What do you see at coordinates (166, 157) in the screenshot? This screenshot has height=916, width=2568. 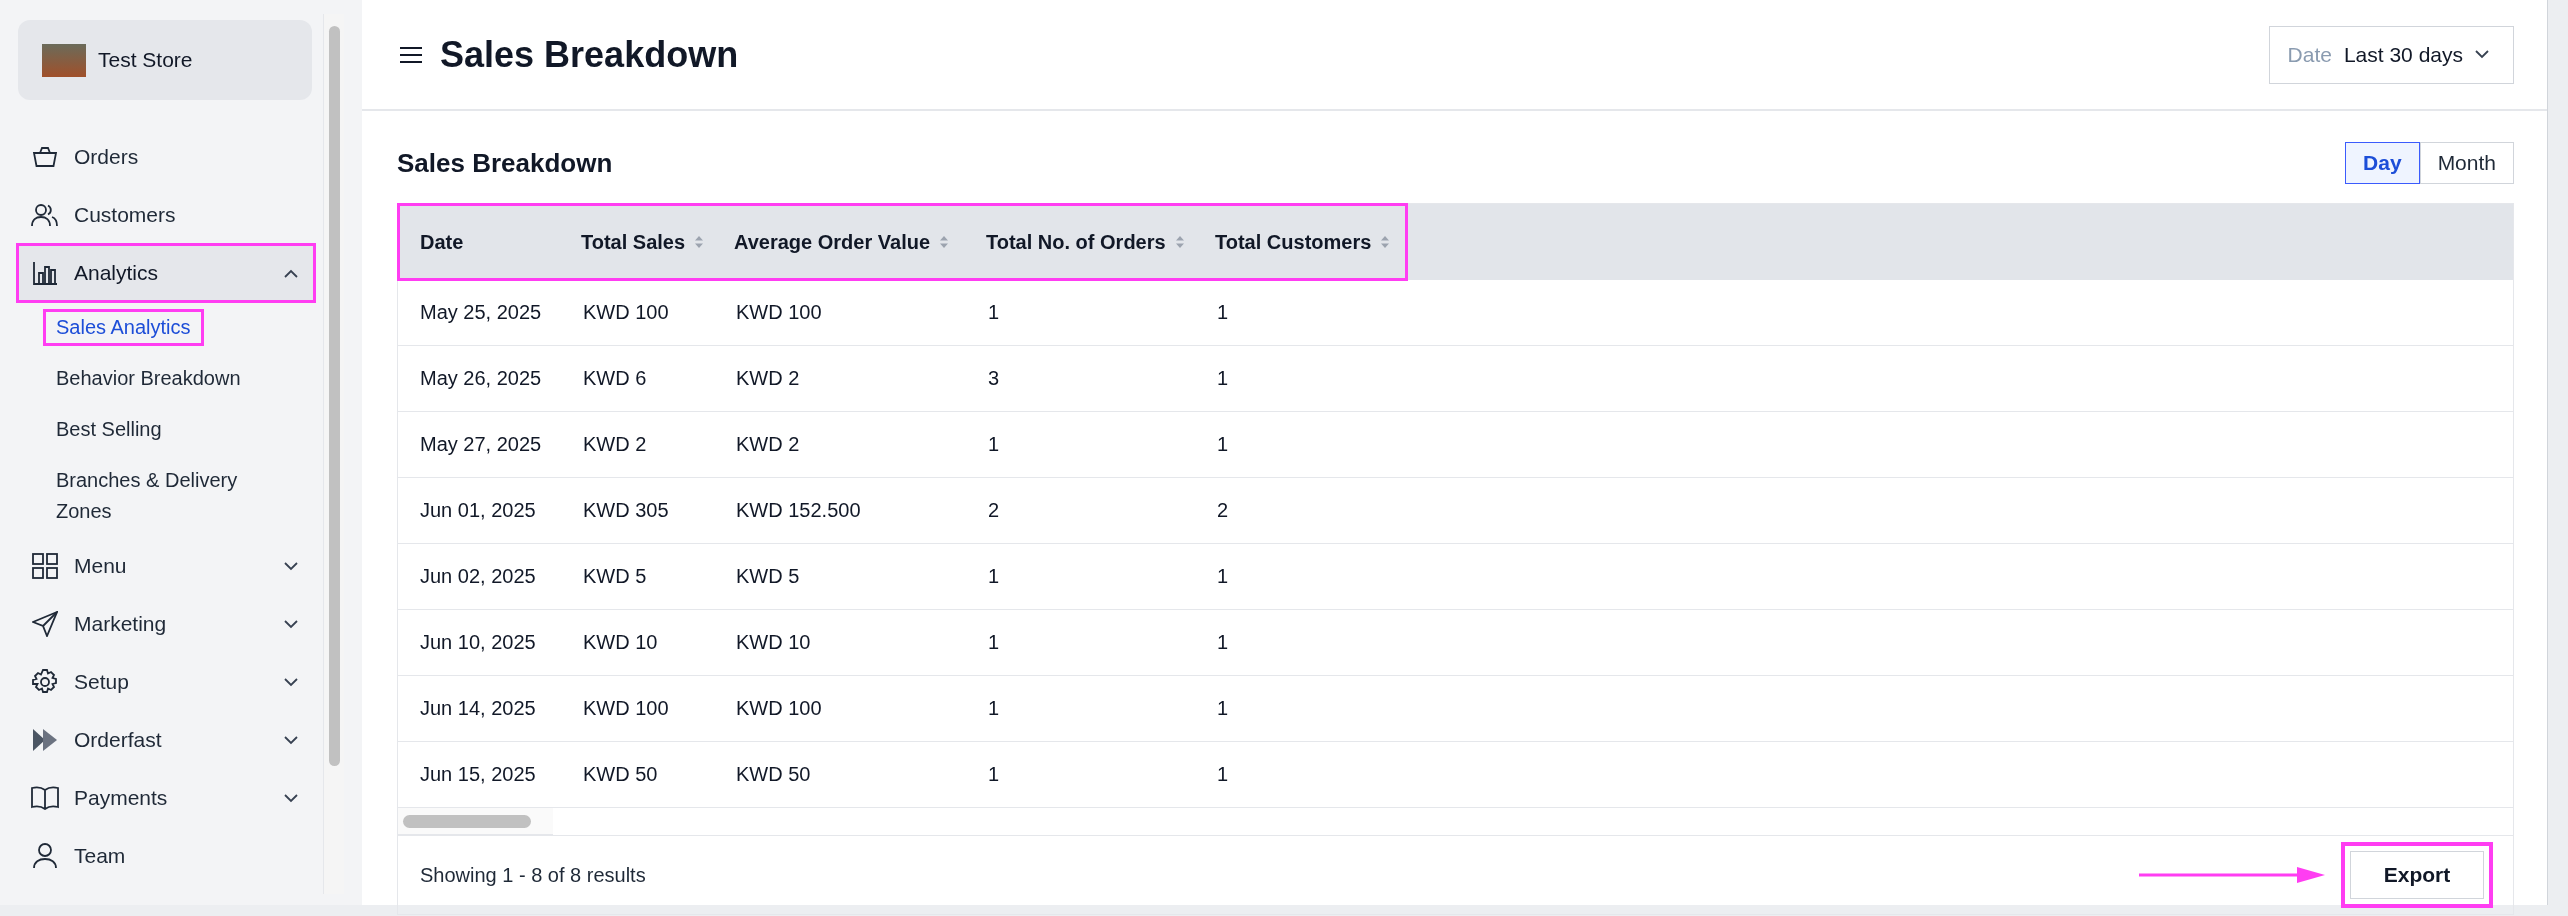 I see `nav-item: Orders` at bounding box center [166, 157].